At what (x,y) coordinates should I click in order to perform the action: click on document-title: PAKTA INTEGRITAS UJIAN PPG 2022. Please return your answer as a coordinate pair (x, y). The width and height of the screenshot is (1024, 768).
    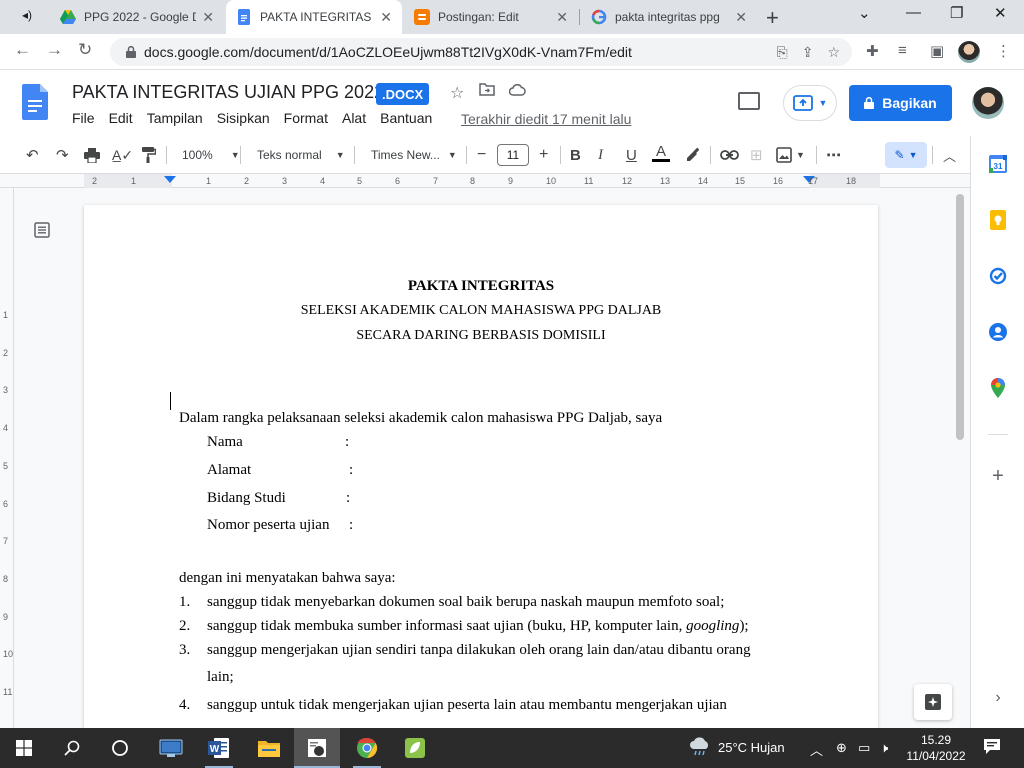
    Looking at the image, I should click on (228, 92).